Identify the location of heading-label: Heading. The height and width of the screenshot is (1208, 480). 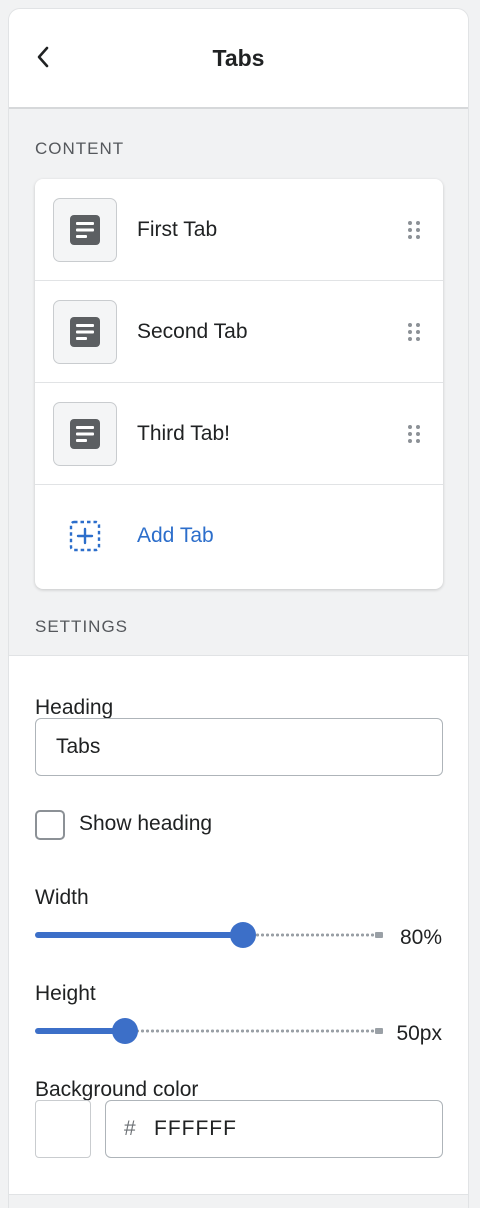
(74, 707).